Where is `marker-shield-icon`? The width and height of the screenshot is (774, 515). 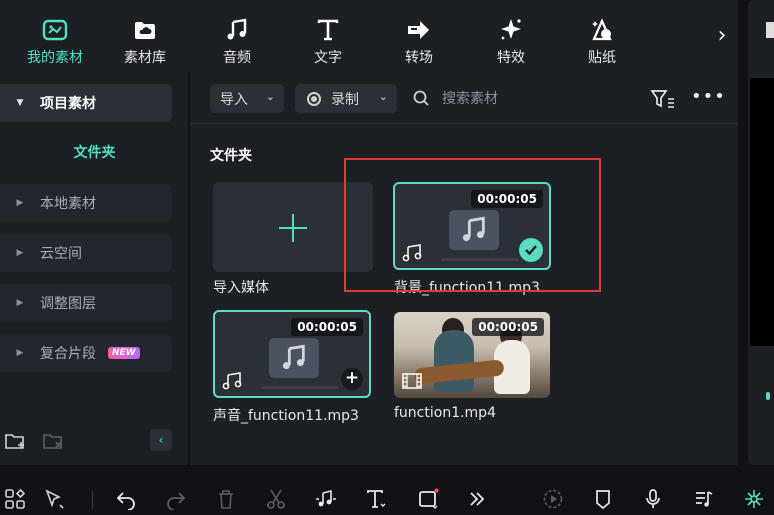
marker-shield-icon is located at coordinates (603, 500).